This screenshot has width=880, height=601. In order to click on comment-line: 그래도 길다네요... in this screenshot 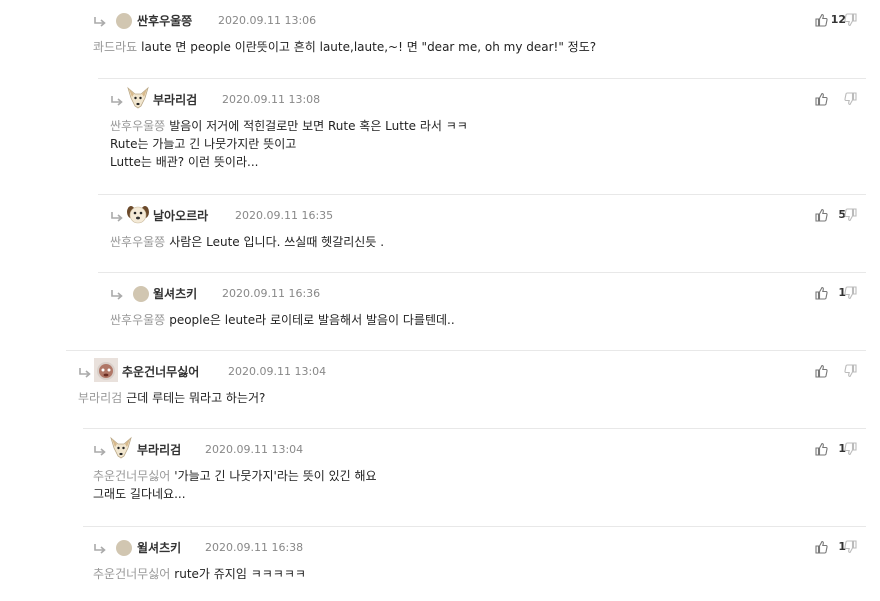, I will do `click(235, 494)`.